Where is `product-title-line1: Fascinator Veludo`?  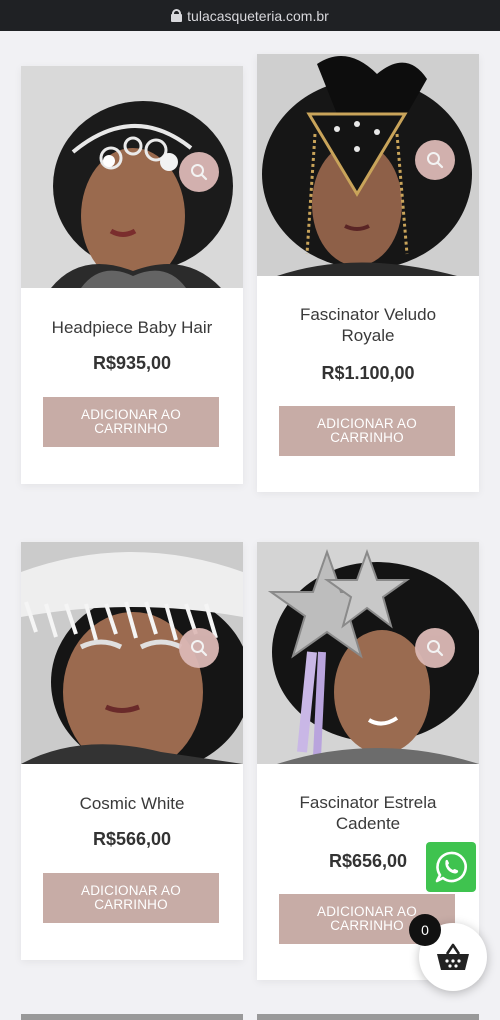 product-title-line1: Fascinator Veludo is located at coordinates (368, 314).